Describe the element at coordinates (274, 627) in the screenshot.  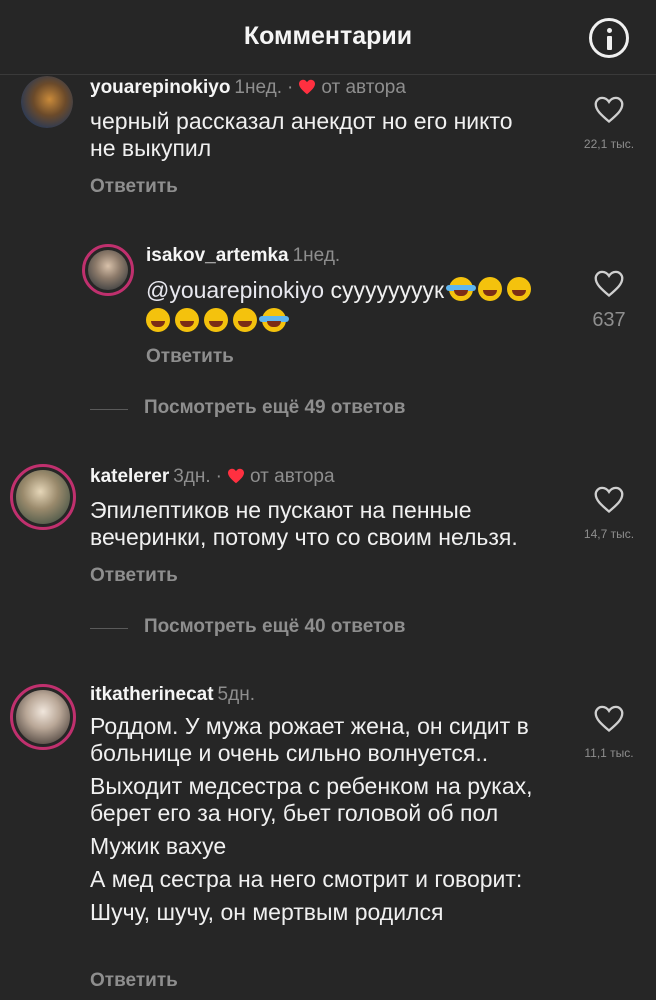
I see `view-more-label: Посмотреть ещё 40 ответов` at that location.